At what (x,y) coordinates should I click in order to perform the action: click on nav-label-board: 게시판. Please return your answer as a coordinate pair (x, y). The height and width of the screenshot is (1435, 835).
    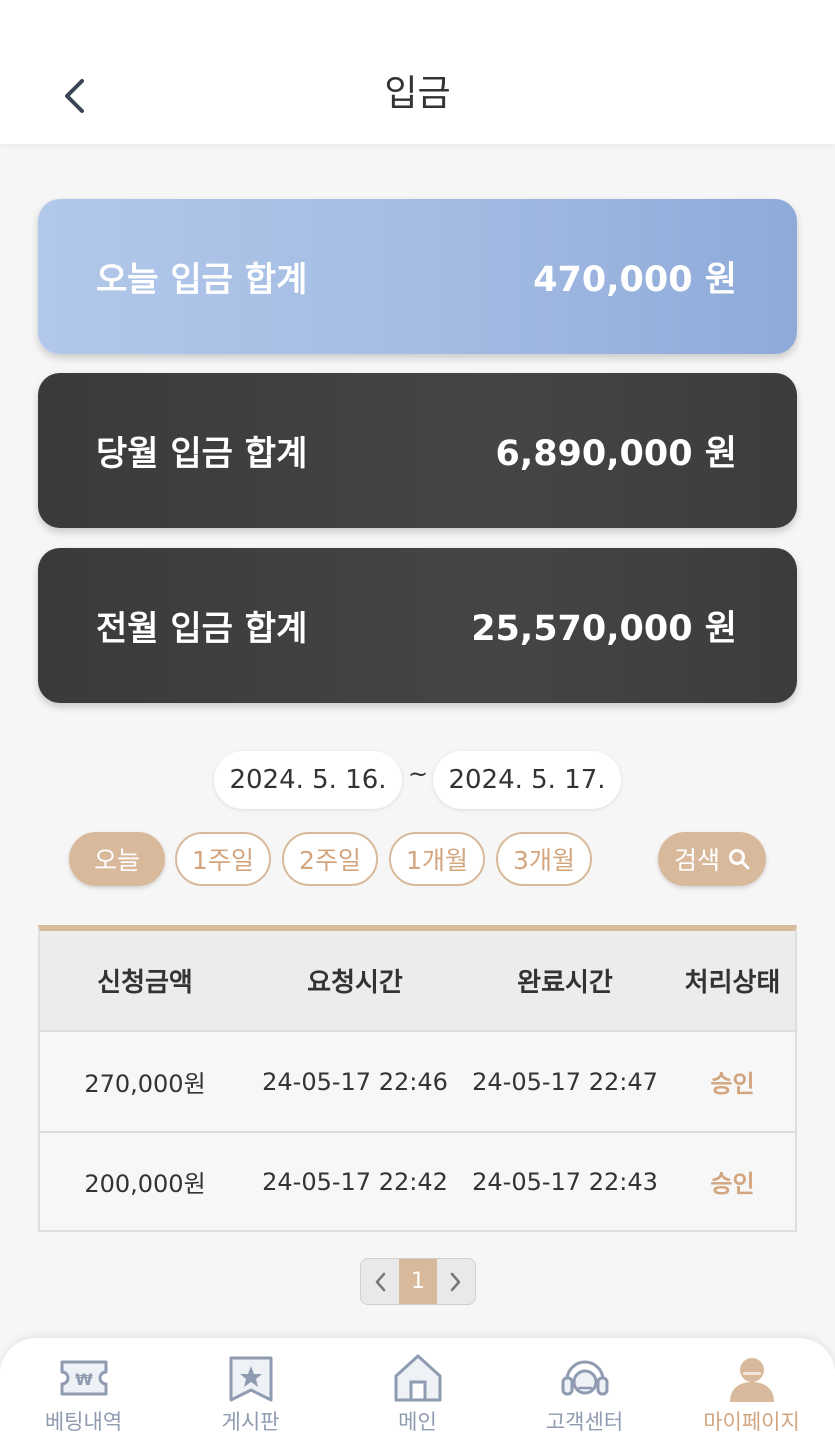
    Looking at the image, I should click on (250, 1422).